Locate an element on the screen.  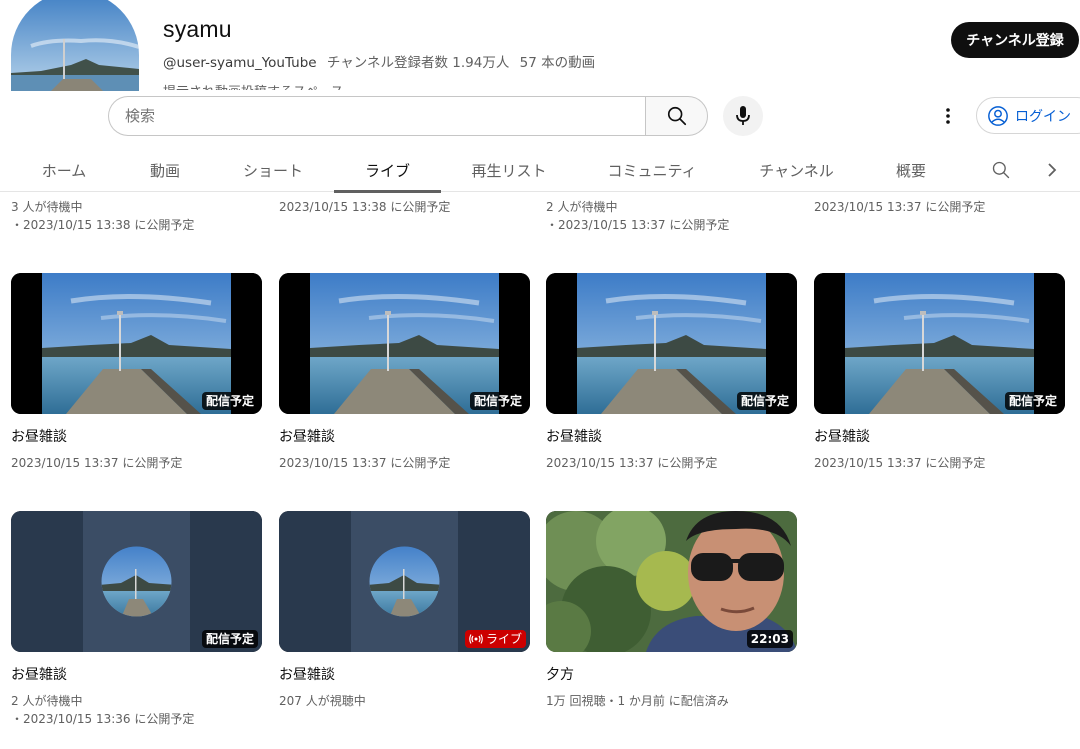
more-vertical-icon is located at coordinates (948, 116).